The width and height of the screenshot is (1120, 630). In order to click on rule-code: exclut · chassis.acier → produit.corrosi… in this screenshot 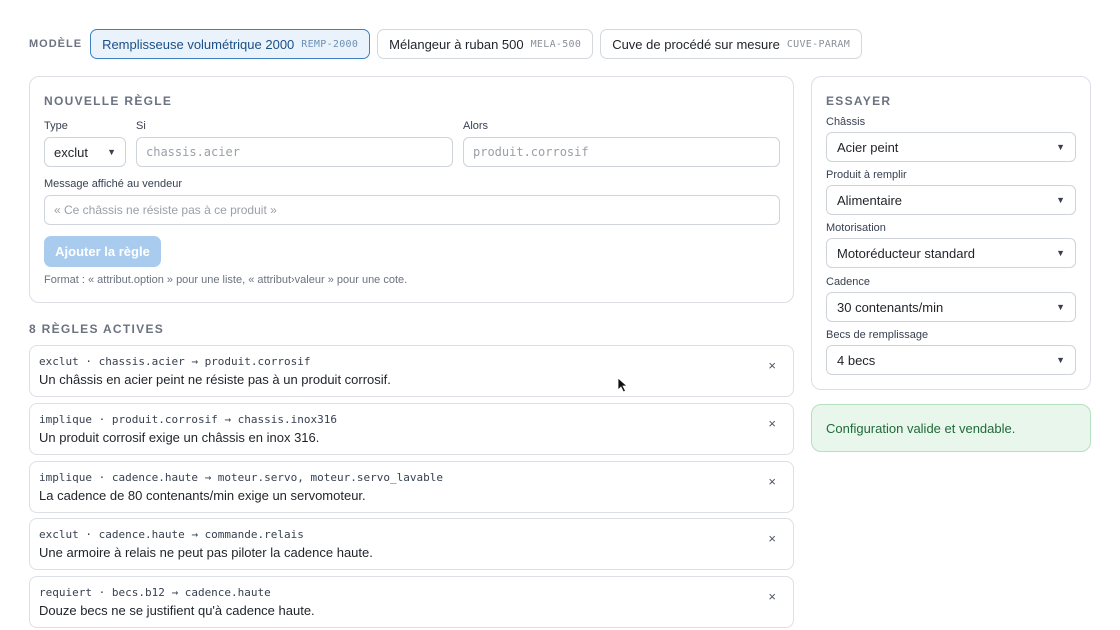, I will do `click(175, 361)`.